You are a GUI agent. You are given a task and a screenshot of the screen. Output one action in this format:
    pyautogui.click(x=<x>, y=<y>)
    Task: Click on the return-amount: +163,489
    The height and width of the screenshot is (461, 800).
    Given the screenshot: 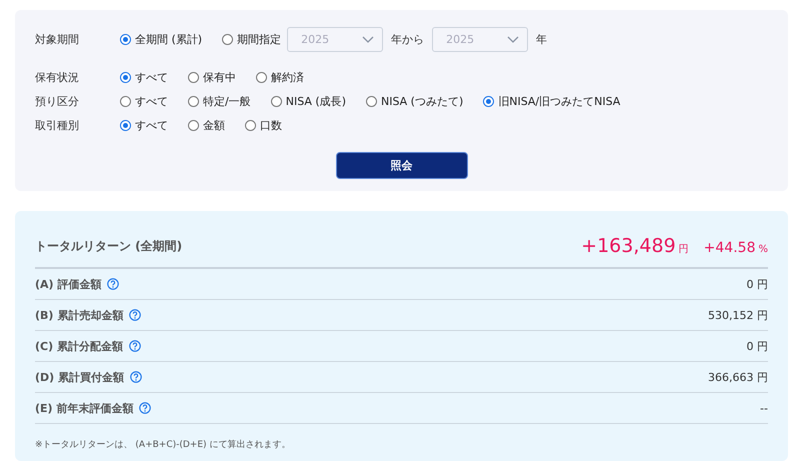 What is the action you would take?
    pyautogui.click(x=628, y=246)
    